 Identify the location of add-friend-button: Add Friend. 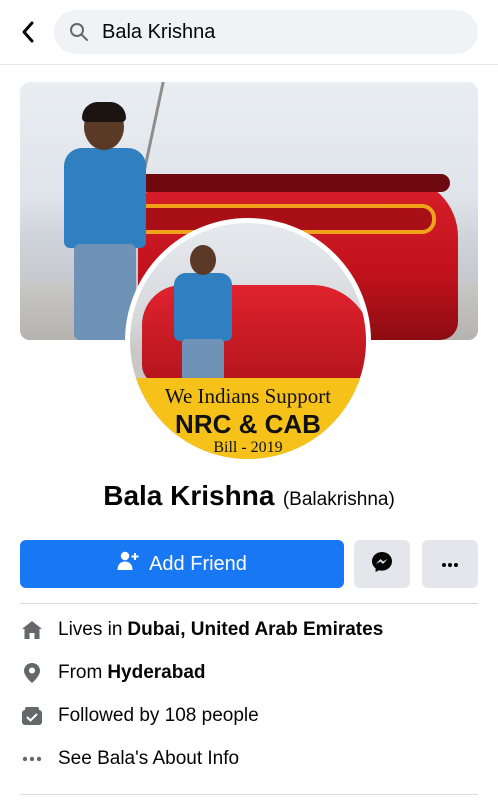
(182, 564).